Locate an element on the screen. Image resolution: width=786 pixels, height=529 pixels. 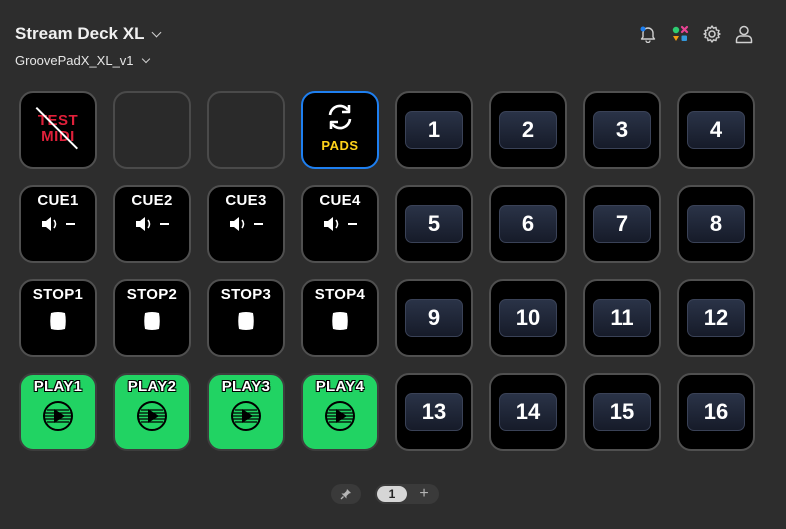
pad-number: 5 is located at coordinates (434, 223).